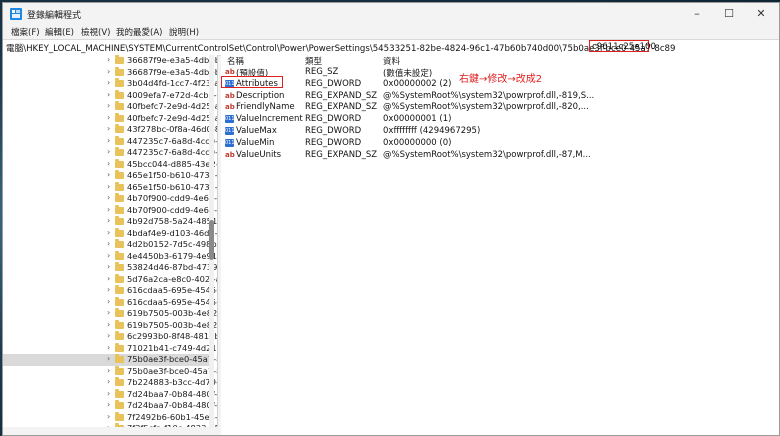  I want to click on tree-item: › 4e4450b3-6179-4e91-b8, so click(110, 256).